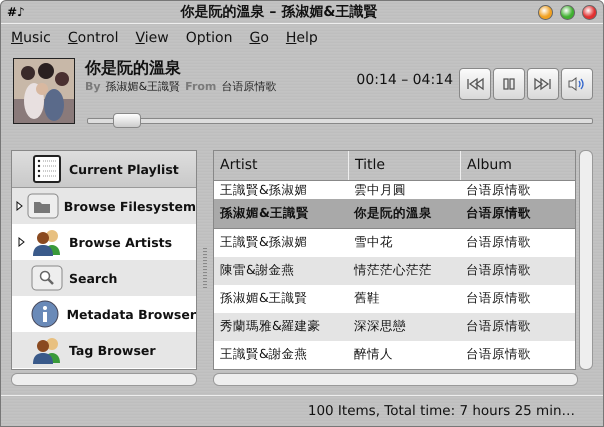 The image size is (604, 427). Describe the element at coordinates (264, 355) in the screenshot. I see `table-cell-text: 王識賢&謝金燕` at that location.